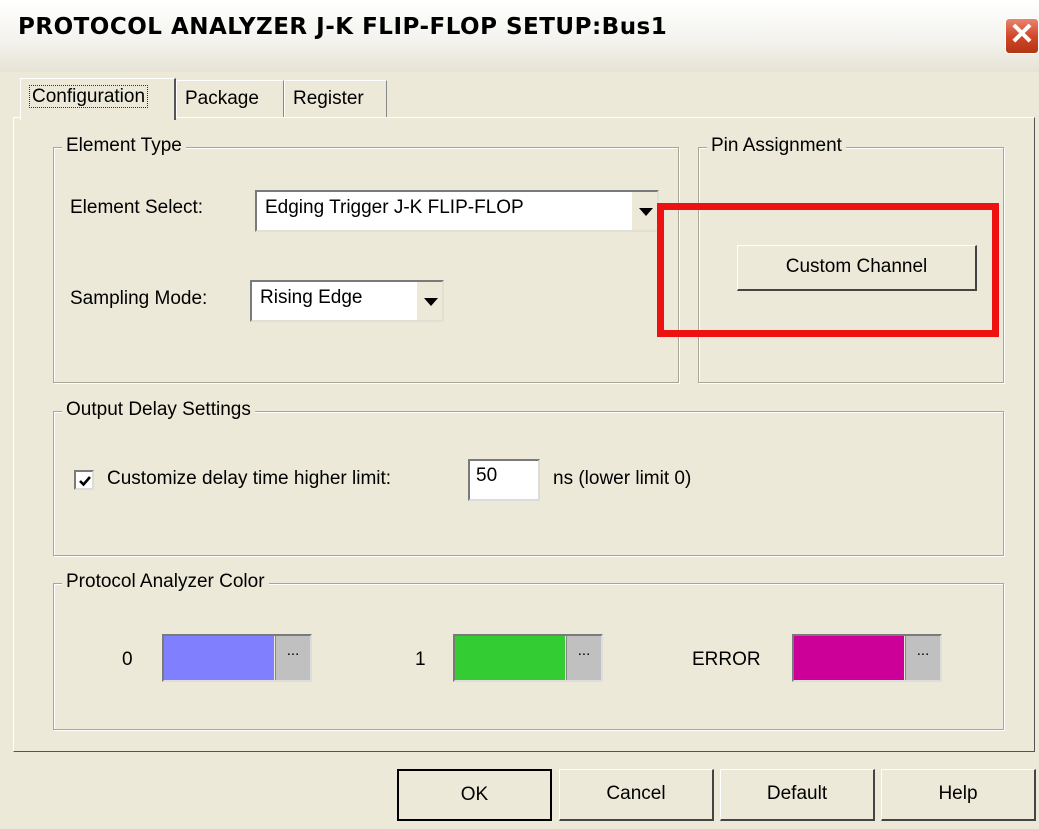 Image resolution: width=1039 pixels, height=829 pixels. I want to click on element-select-label: Element Select:, so click(137, 207).